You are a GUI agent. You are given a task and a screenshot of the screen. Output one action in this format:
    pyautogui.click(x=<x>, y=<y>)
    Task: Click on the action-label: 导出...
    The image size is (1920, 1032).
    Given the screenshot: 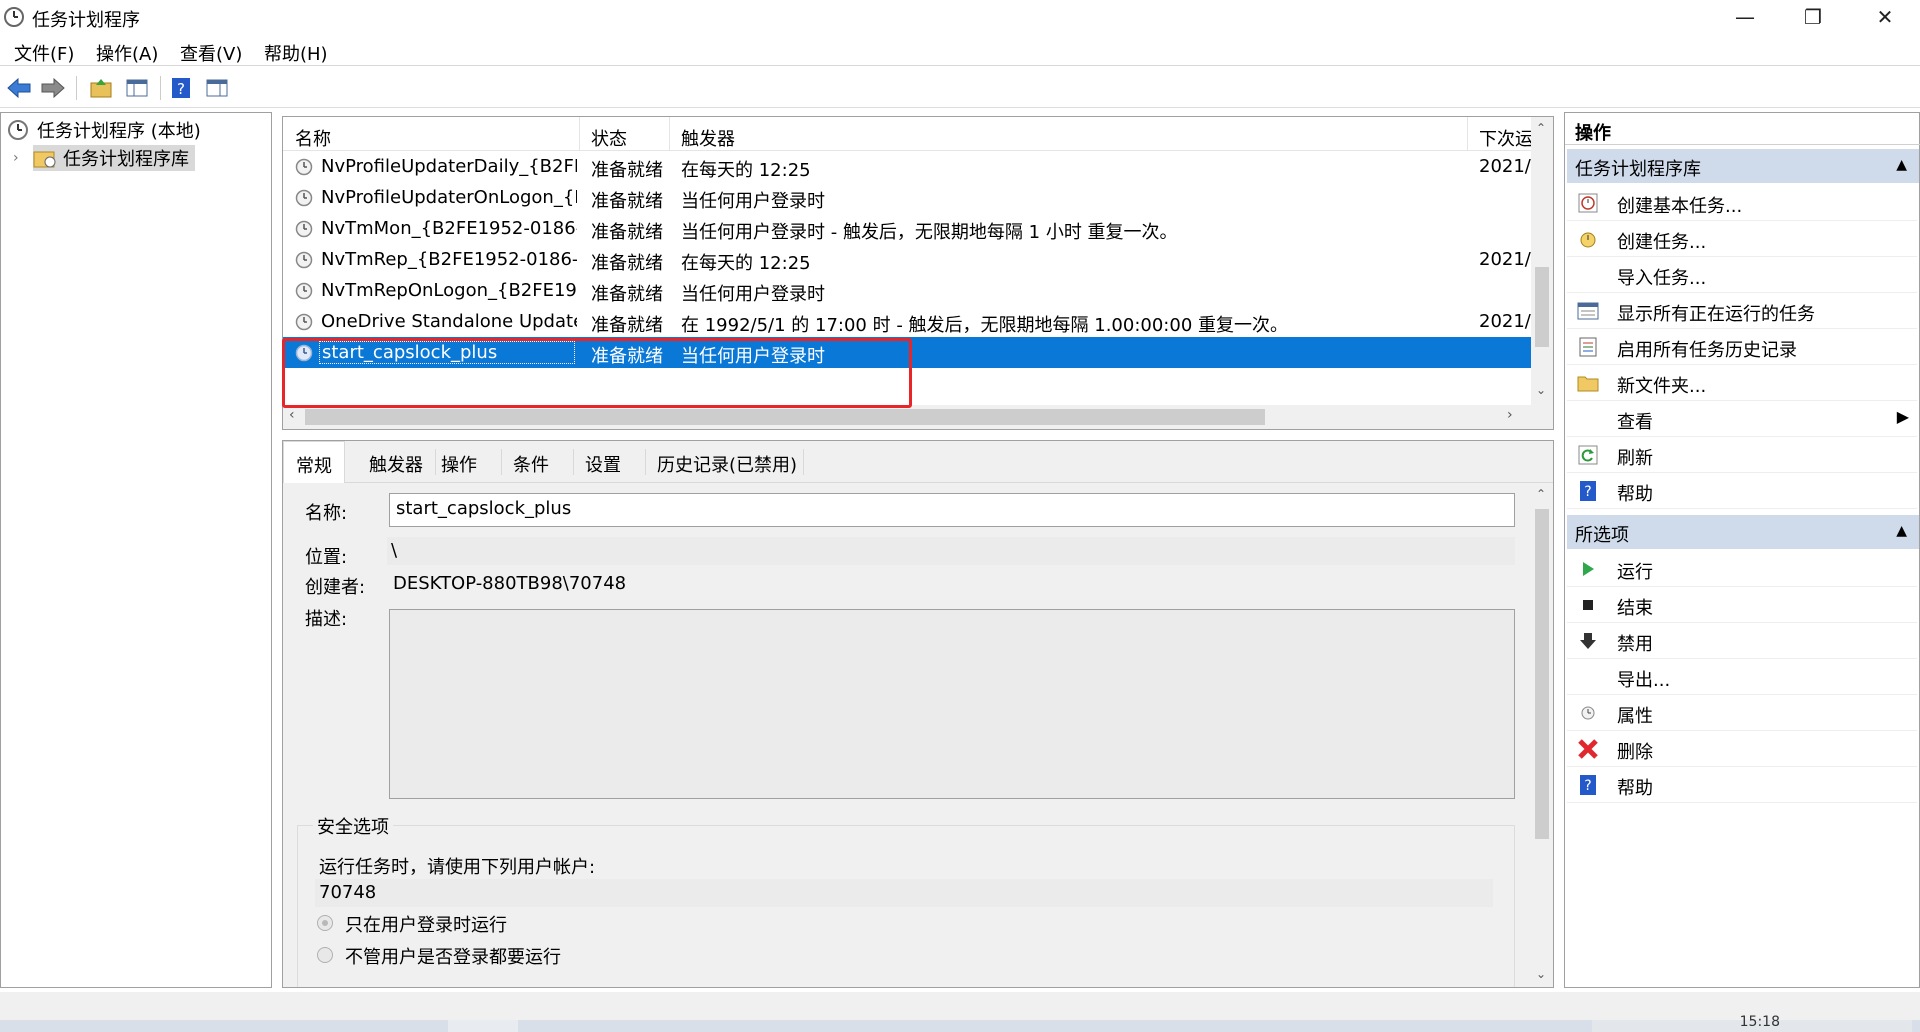 What is the action you would take?
    pyautogui.click(x=1644, y=680)
    